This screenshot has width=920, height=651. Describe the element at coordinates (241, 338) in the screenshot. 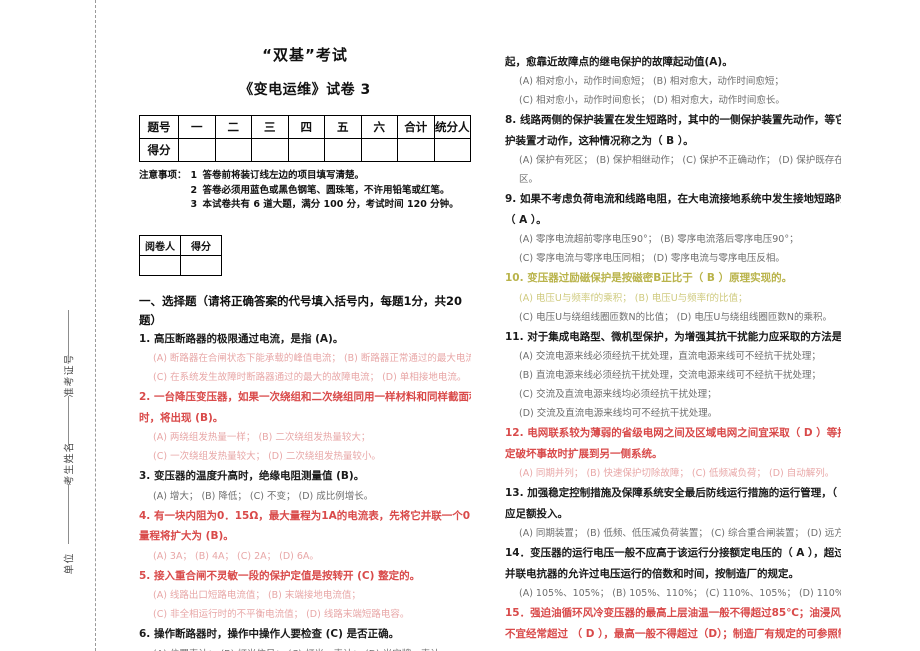

I see `left-question-line-0: 1. 高压断路器的极限通过电流，是指 (A)。` at that location.